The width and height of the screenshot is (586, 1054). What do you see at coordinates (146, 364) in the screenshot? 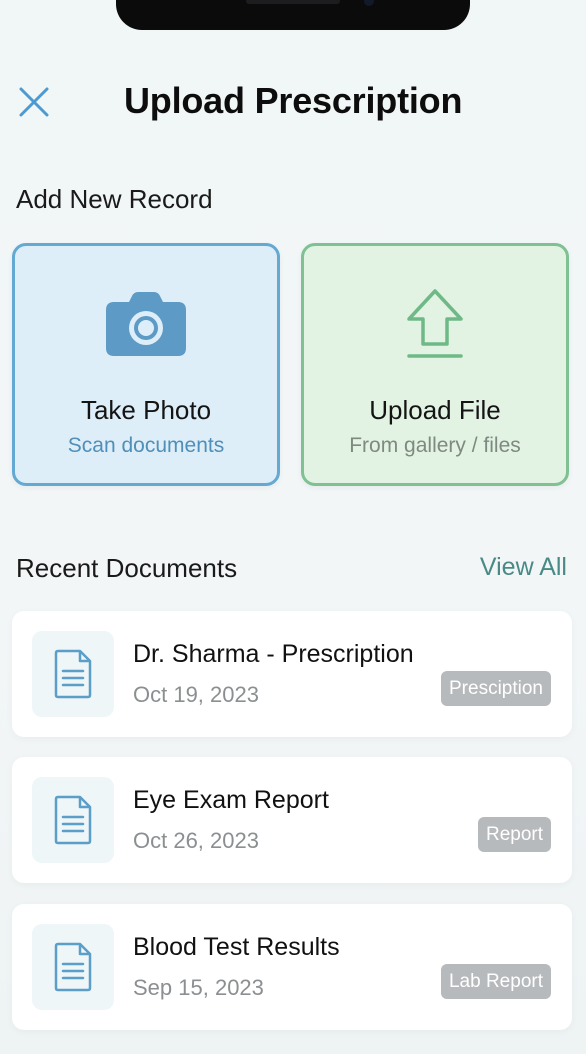
I see `take-photo-button: Take Photo Scan documents` at bounding box center [146, 364].